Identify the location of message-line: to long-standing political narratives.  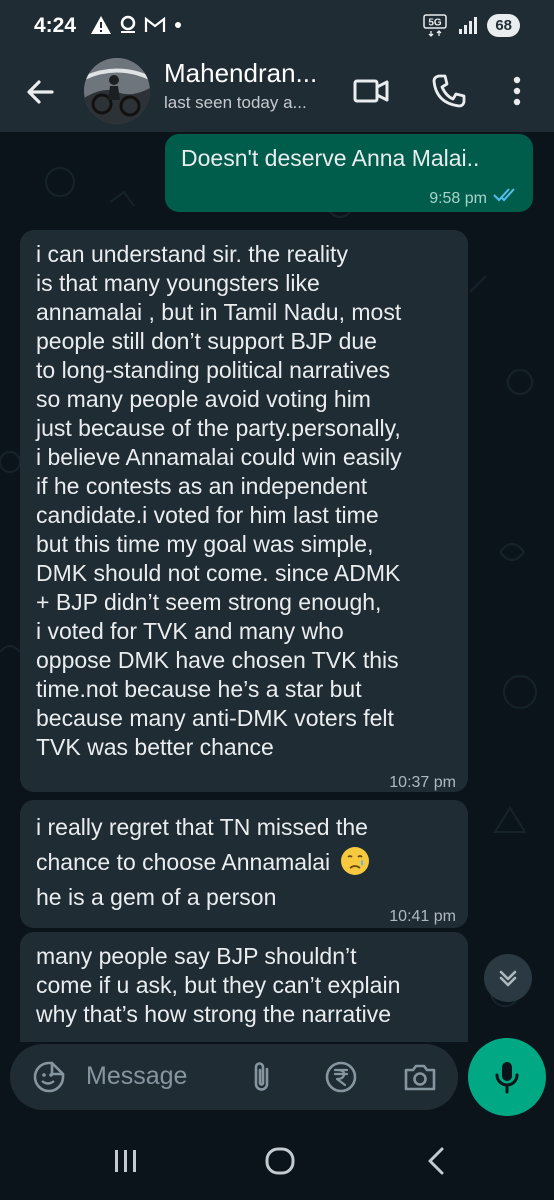
(213, 370).